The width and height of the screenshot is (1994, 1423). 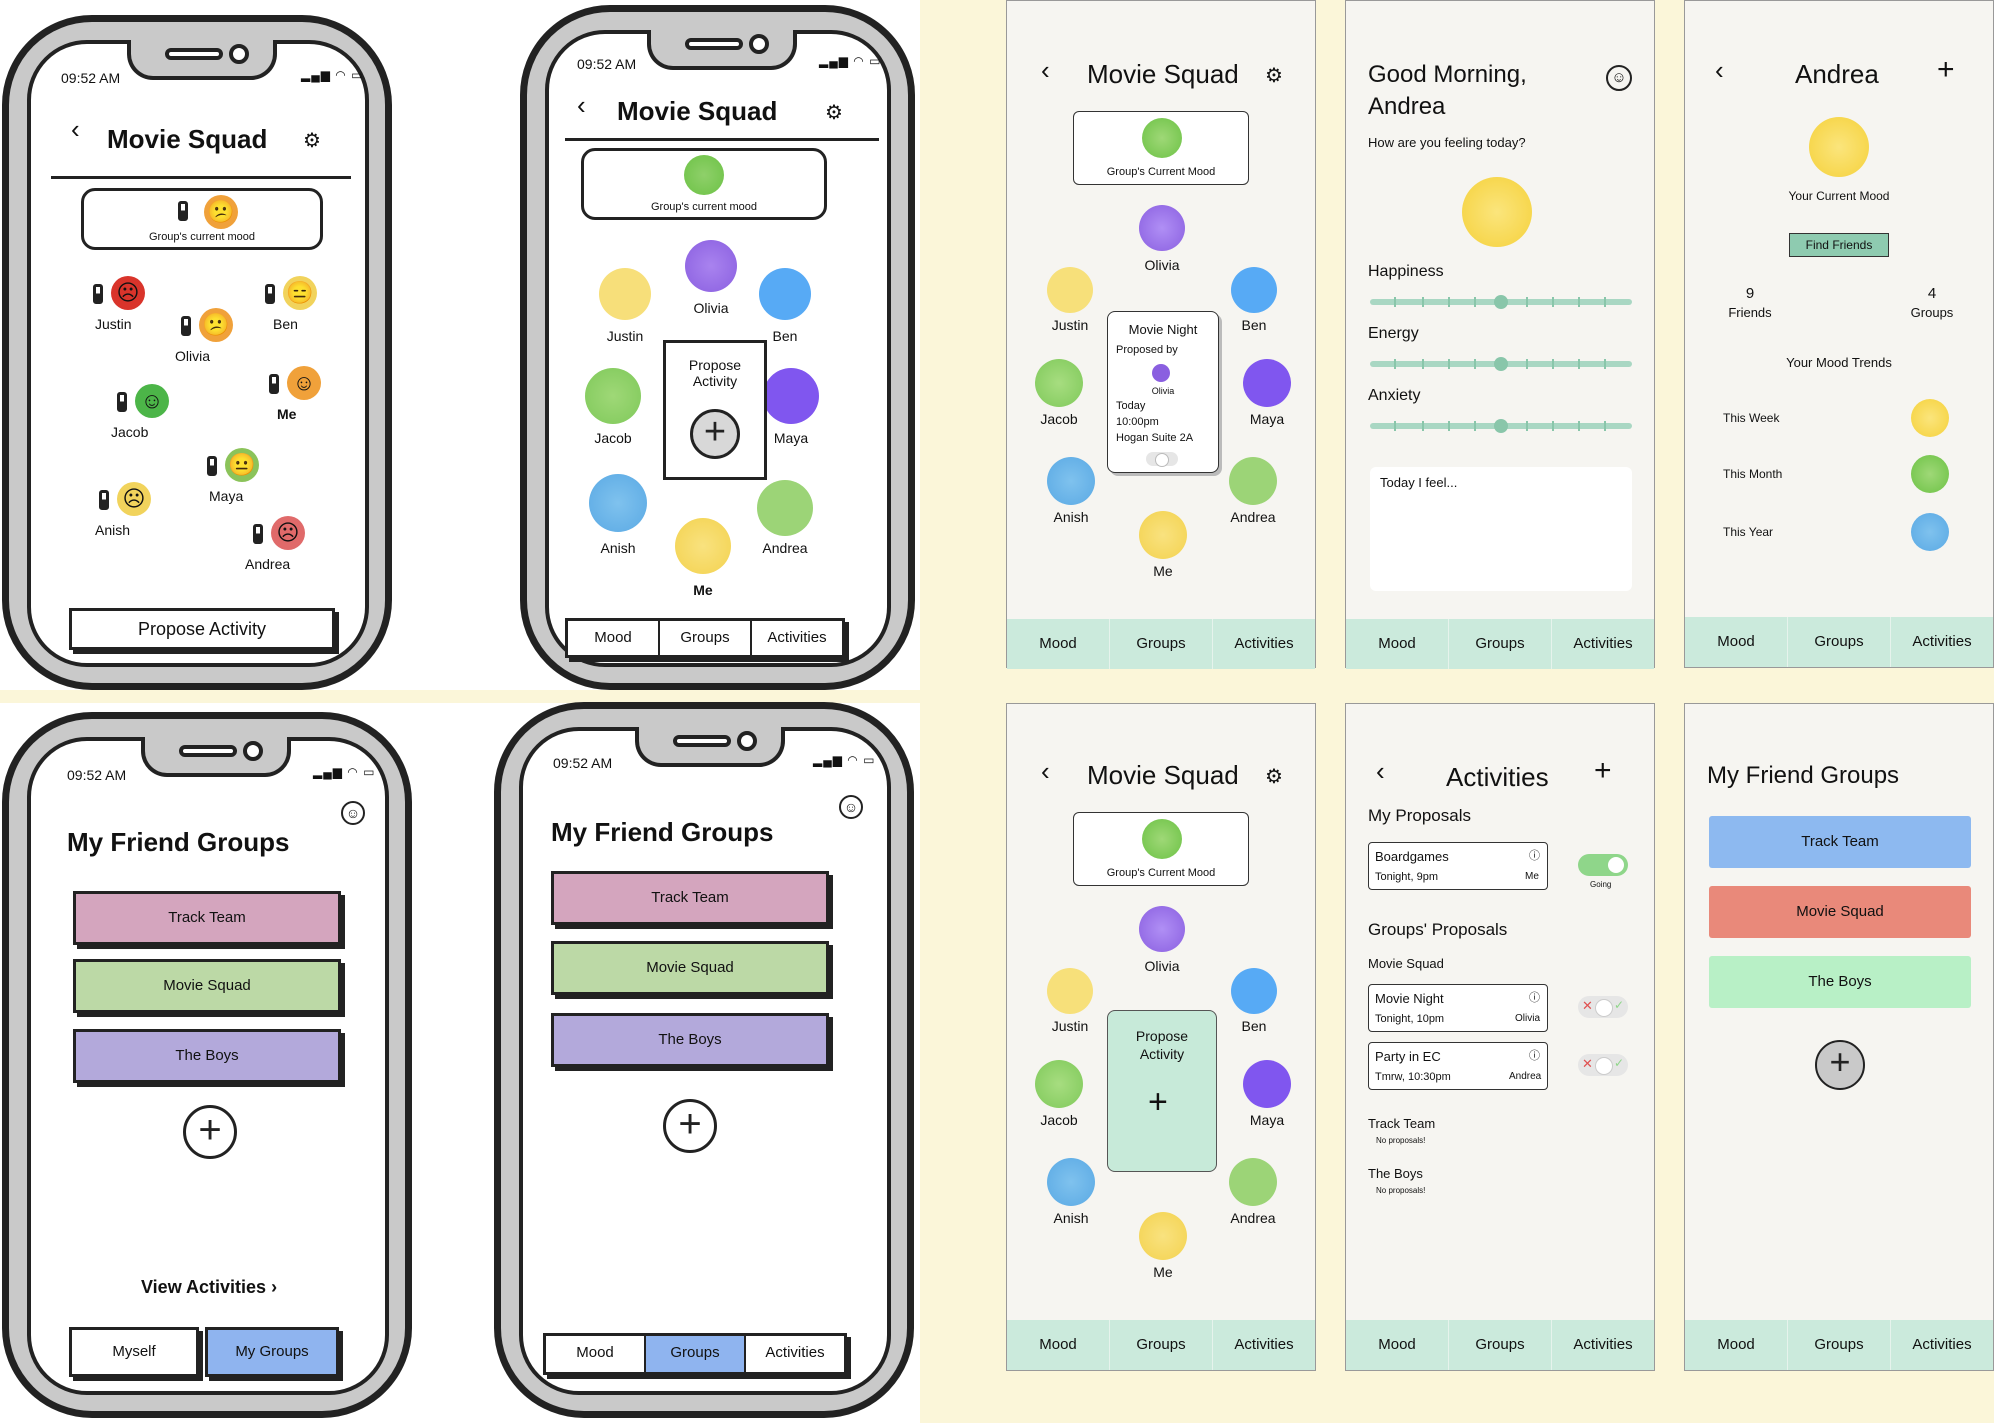 What do you see at coordinates (1162, 459) in the screenshot?
I see `rsvp-toggle` at bounding box center [1162, 459].